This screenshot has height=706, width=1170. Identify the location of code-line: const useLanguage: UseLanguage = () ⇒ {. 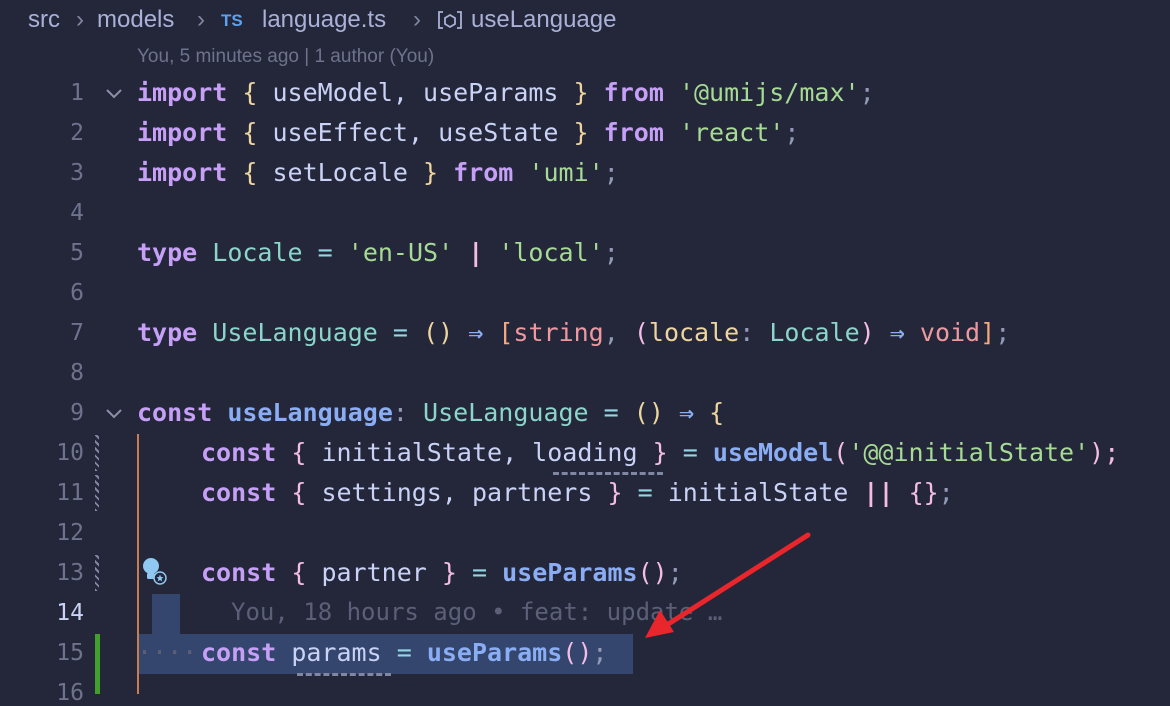
(430, 412).